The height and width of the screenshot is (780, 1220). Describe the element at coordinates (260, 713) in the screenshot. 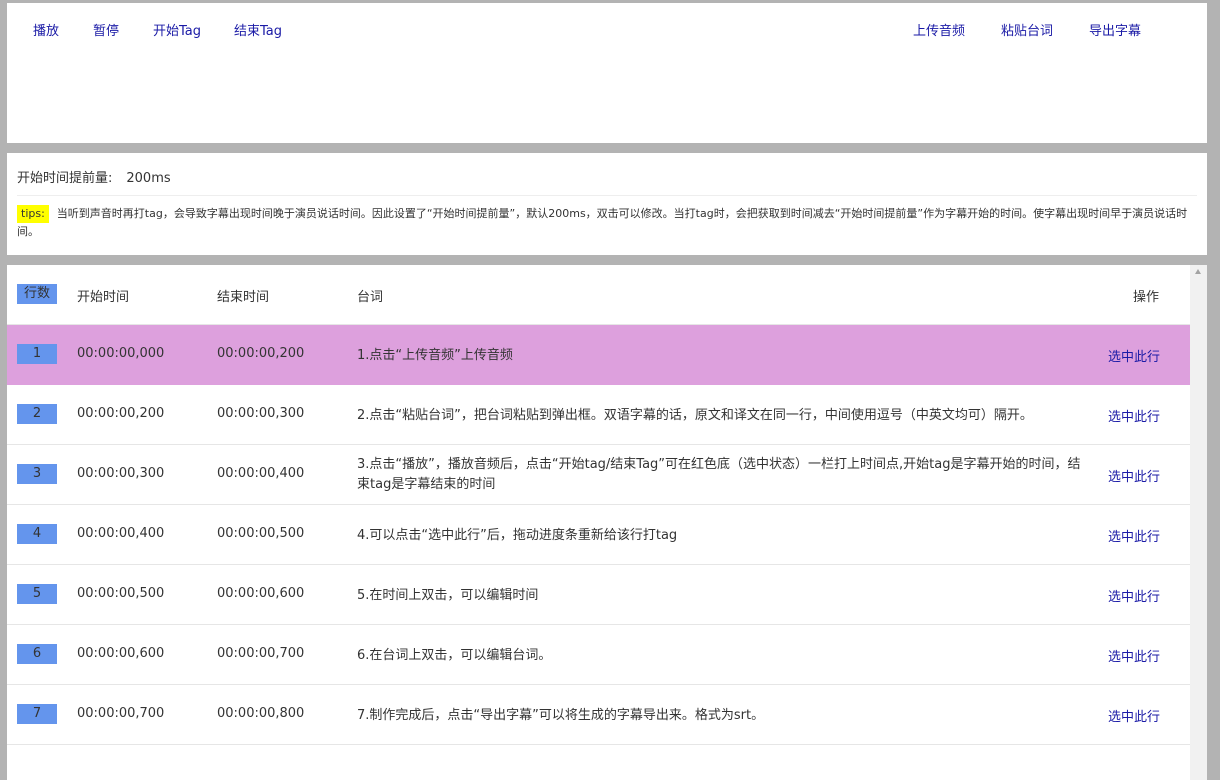

I see `end-time-cell: 00:00:00,800` at that location.